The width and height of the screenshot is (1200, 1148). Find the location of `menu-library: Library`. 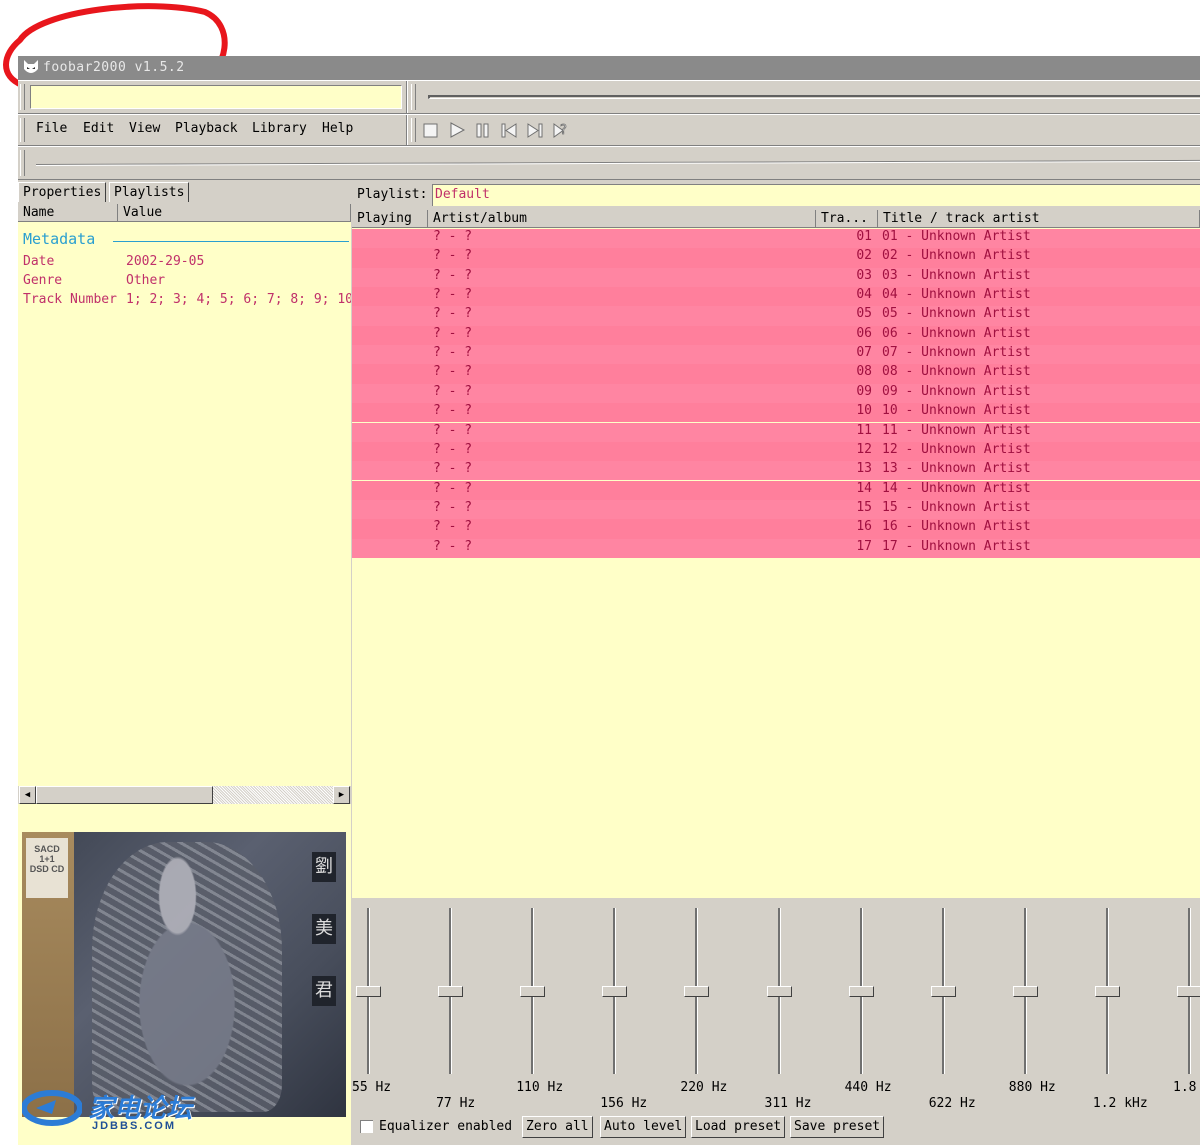

menu-library: Library is located at coordinates (279, 129).